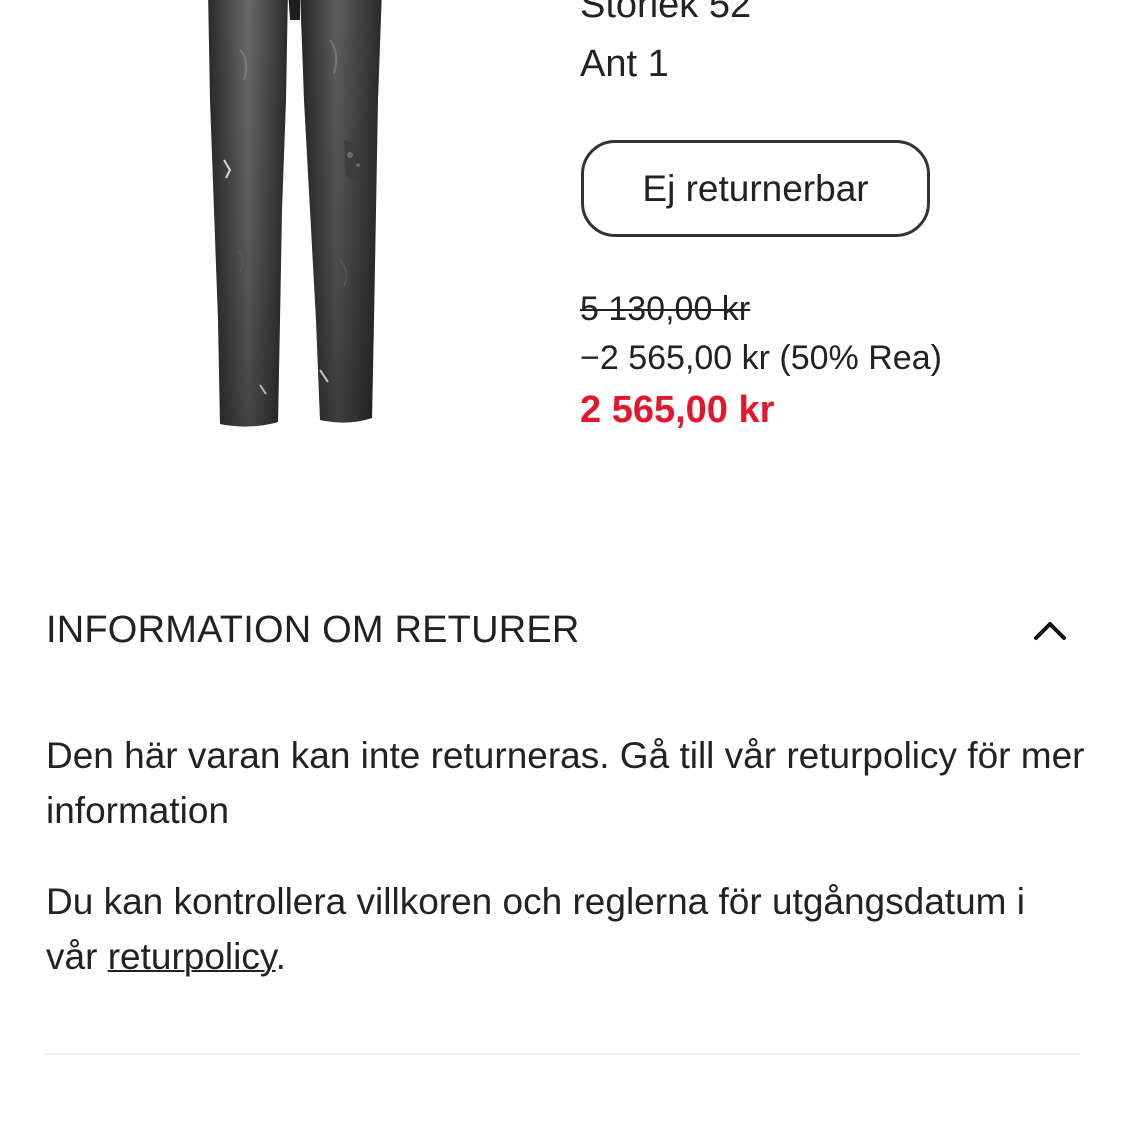 The height and width of the screenshot is (1125, 1125). What do you see at coordinates (755, 188) in the screenshot?
I see `return-status-badge: Ej returnerbar` at bounding box center [755, 188].